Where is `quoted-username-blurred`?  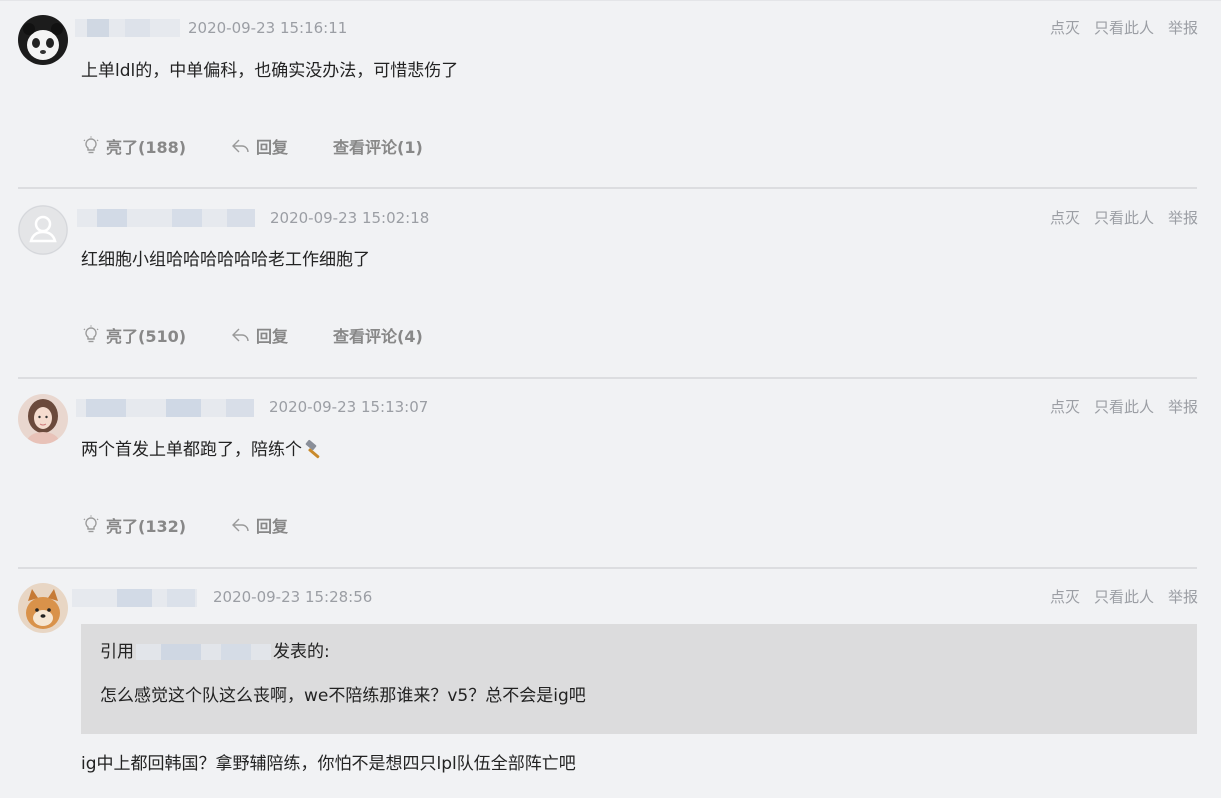 quoted-username-blurred is located at coordinates (203, 652).